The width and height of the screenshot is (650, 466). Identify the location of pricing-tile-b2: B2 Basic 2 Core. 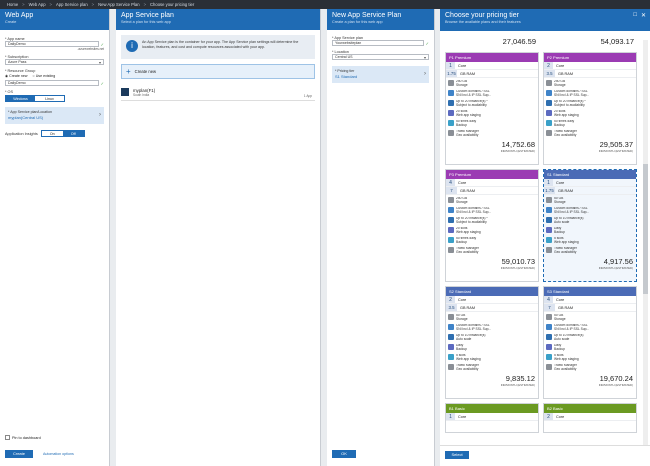
(590, 418).